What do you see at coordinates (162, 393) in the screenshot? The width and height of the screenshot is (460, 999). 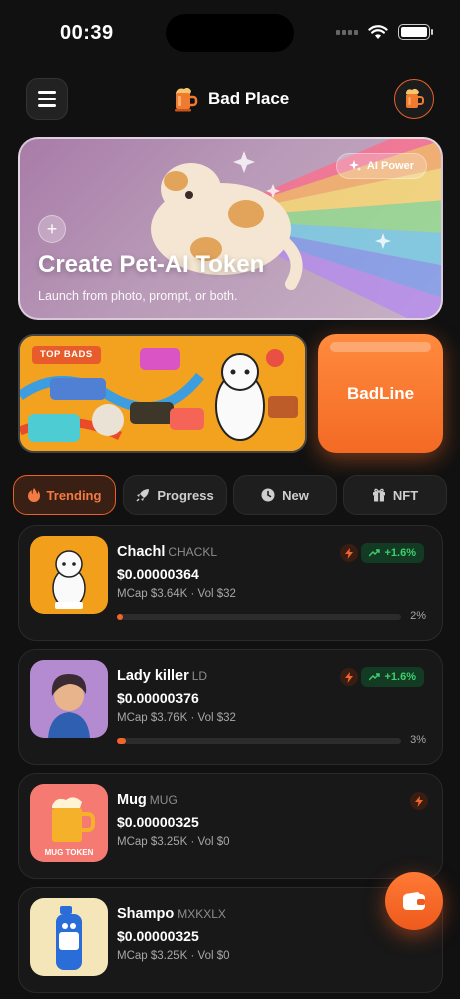 I see `top-bads-banner: TOP BADS` at bounding box center [162, 393].